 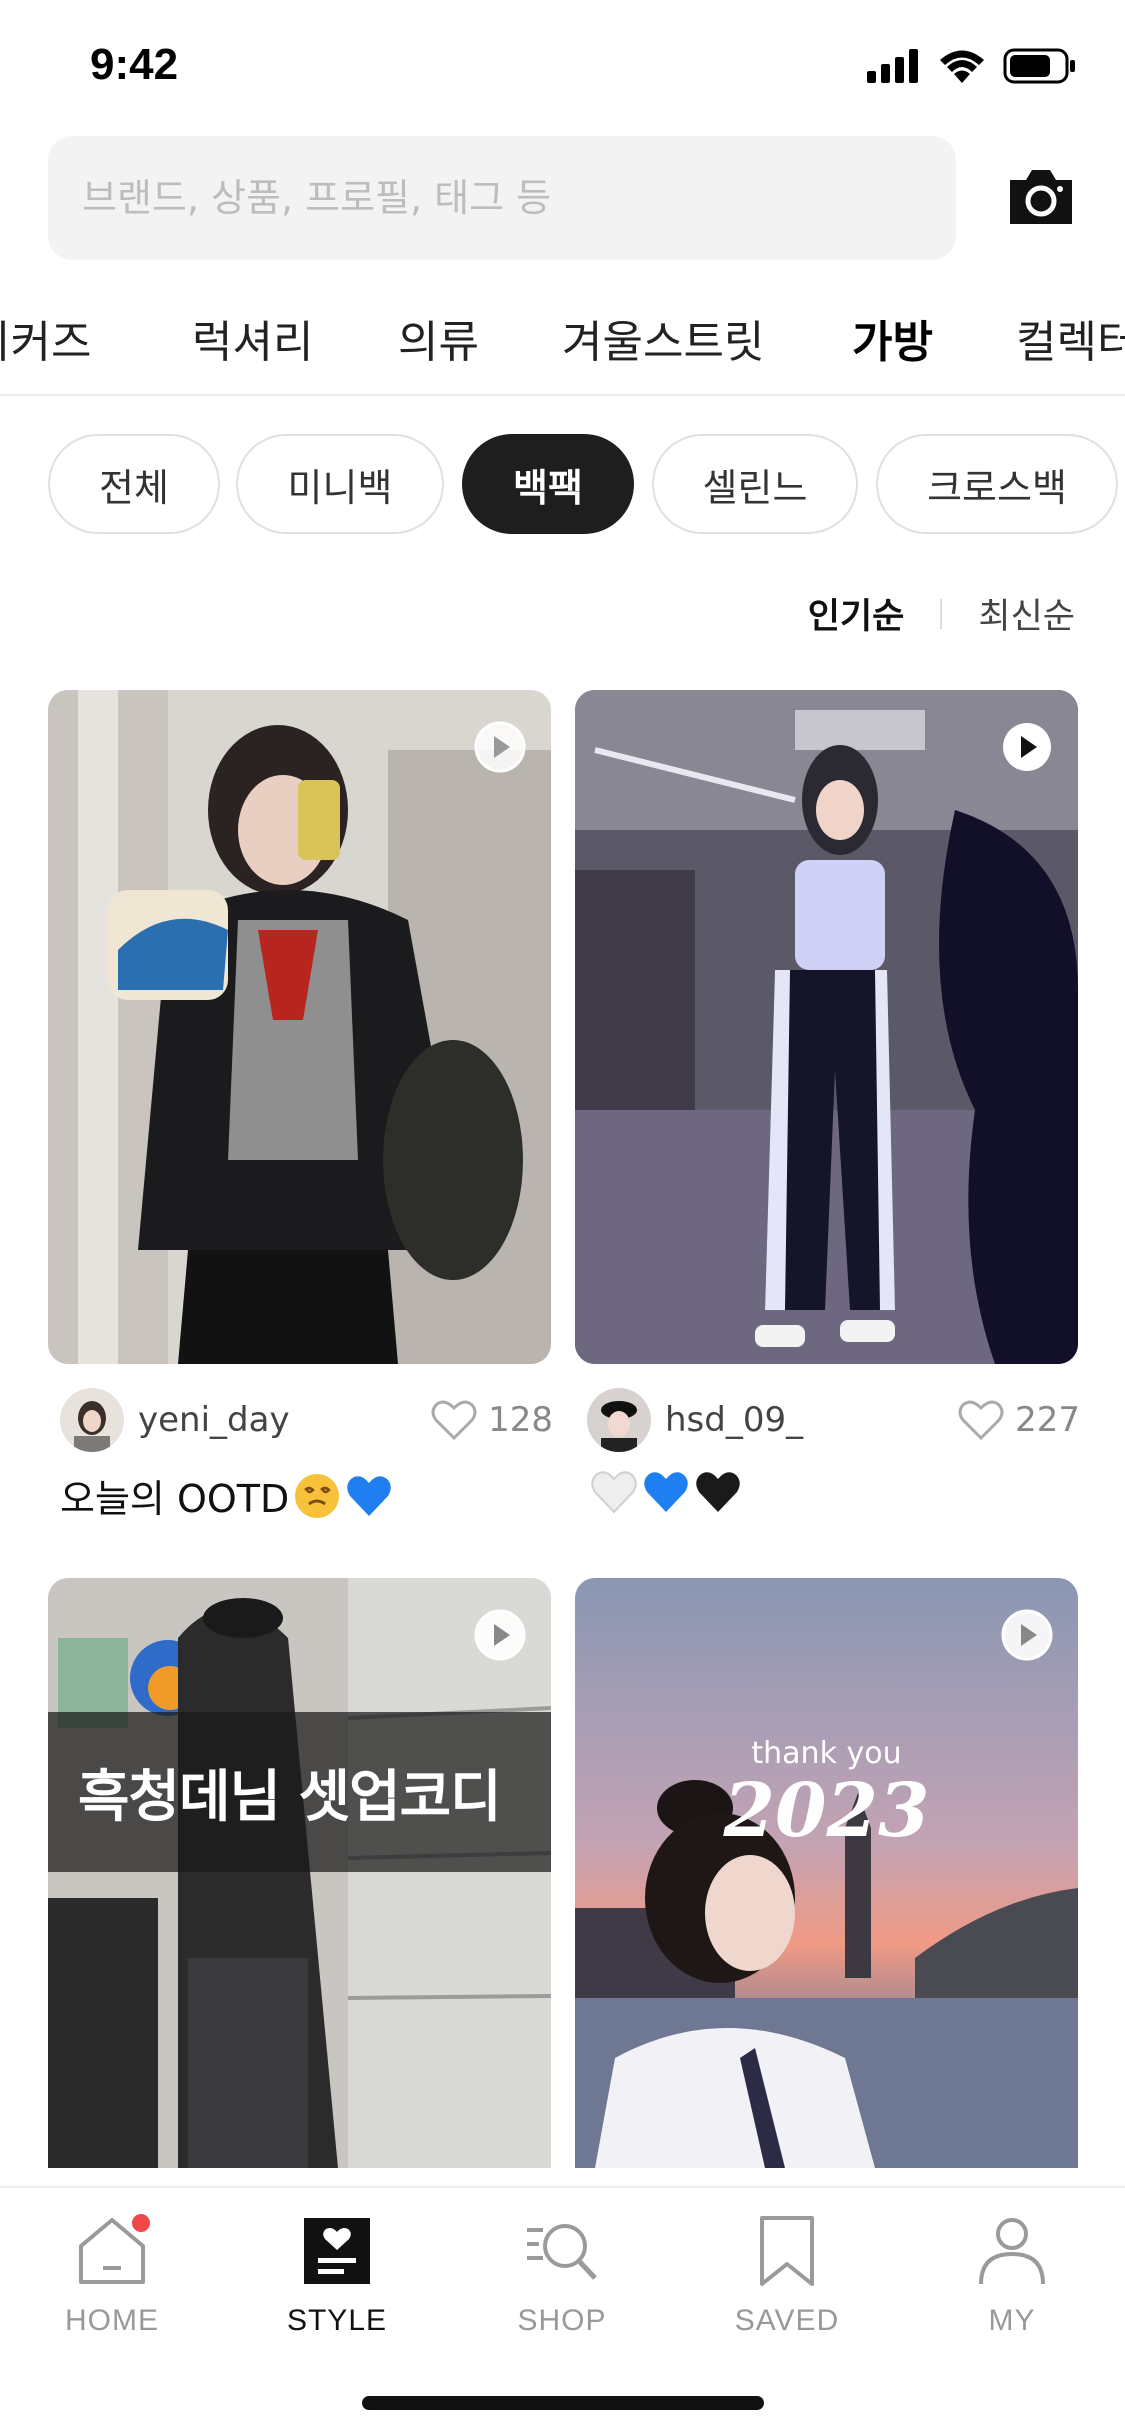 I want to click on status-bar: 9:42, so click(x=562, y=65).